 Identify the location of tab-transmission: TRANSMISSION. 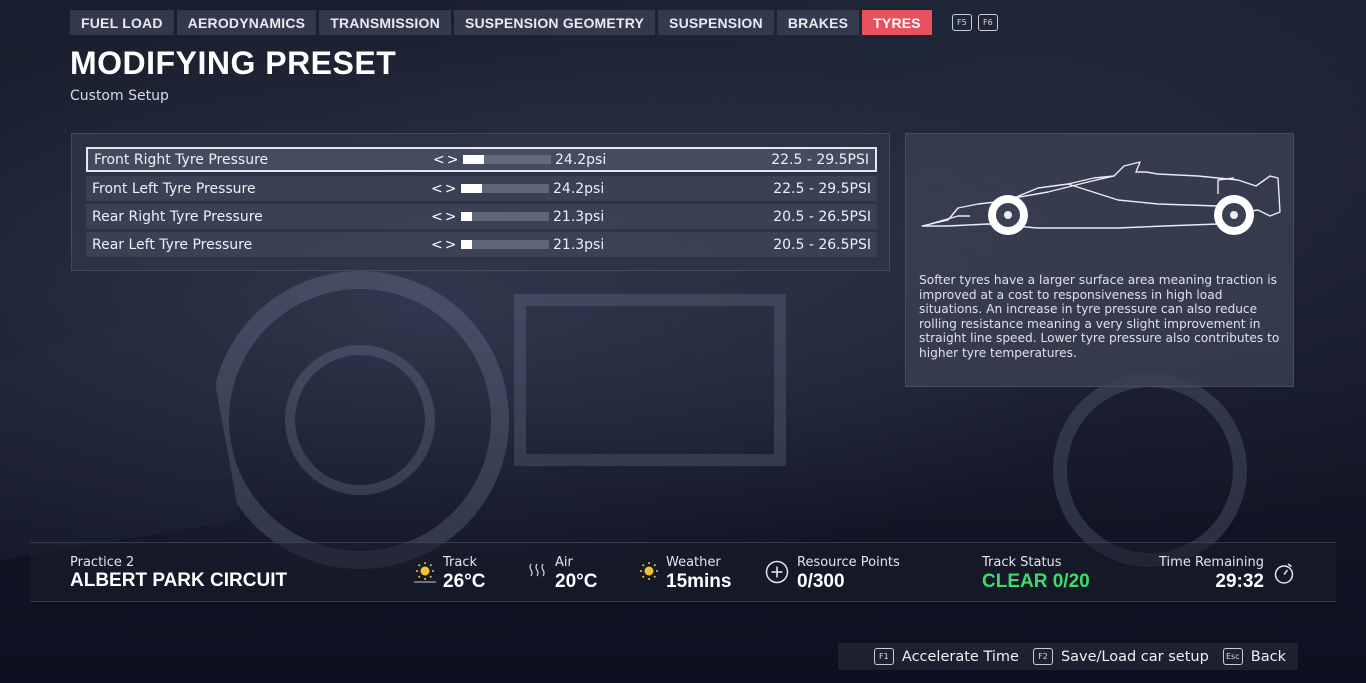
(385, 22).